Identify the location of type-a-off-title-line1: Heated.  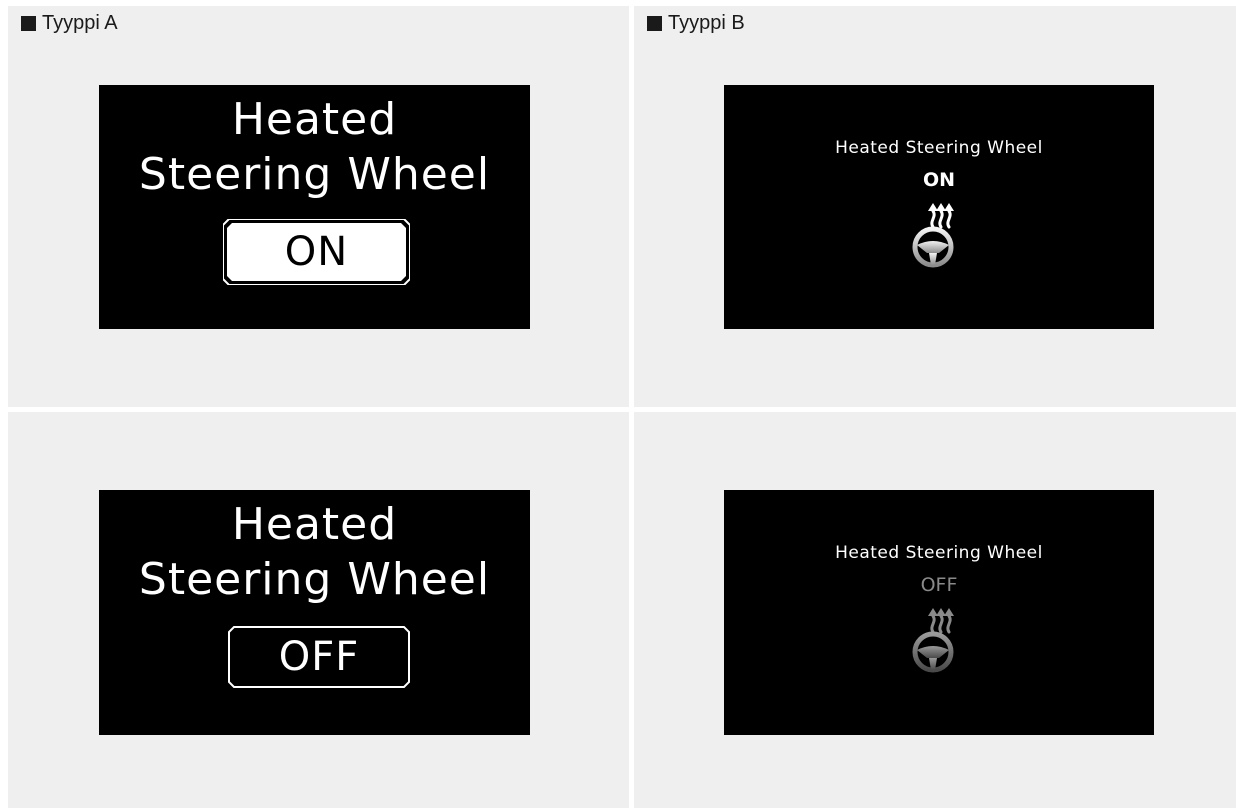
(314, 524).